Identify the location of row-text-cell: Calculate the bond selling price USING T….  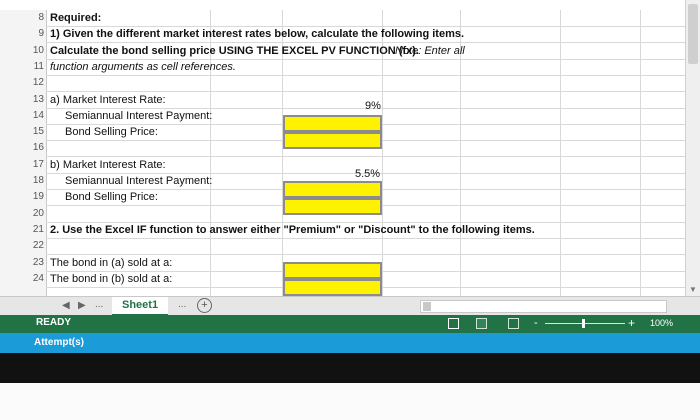
(234, 51).